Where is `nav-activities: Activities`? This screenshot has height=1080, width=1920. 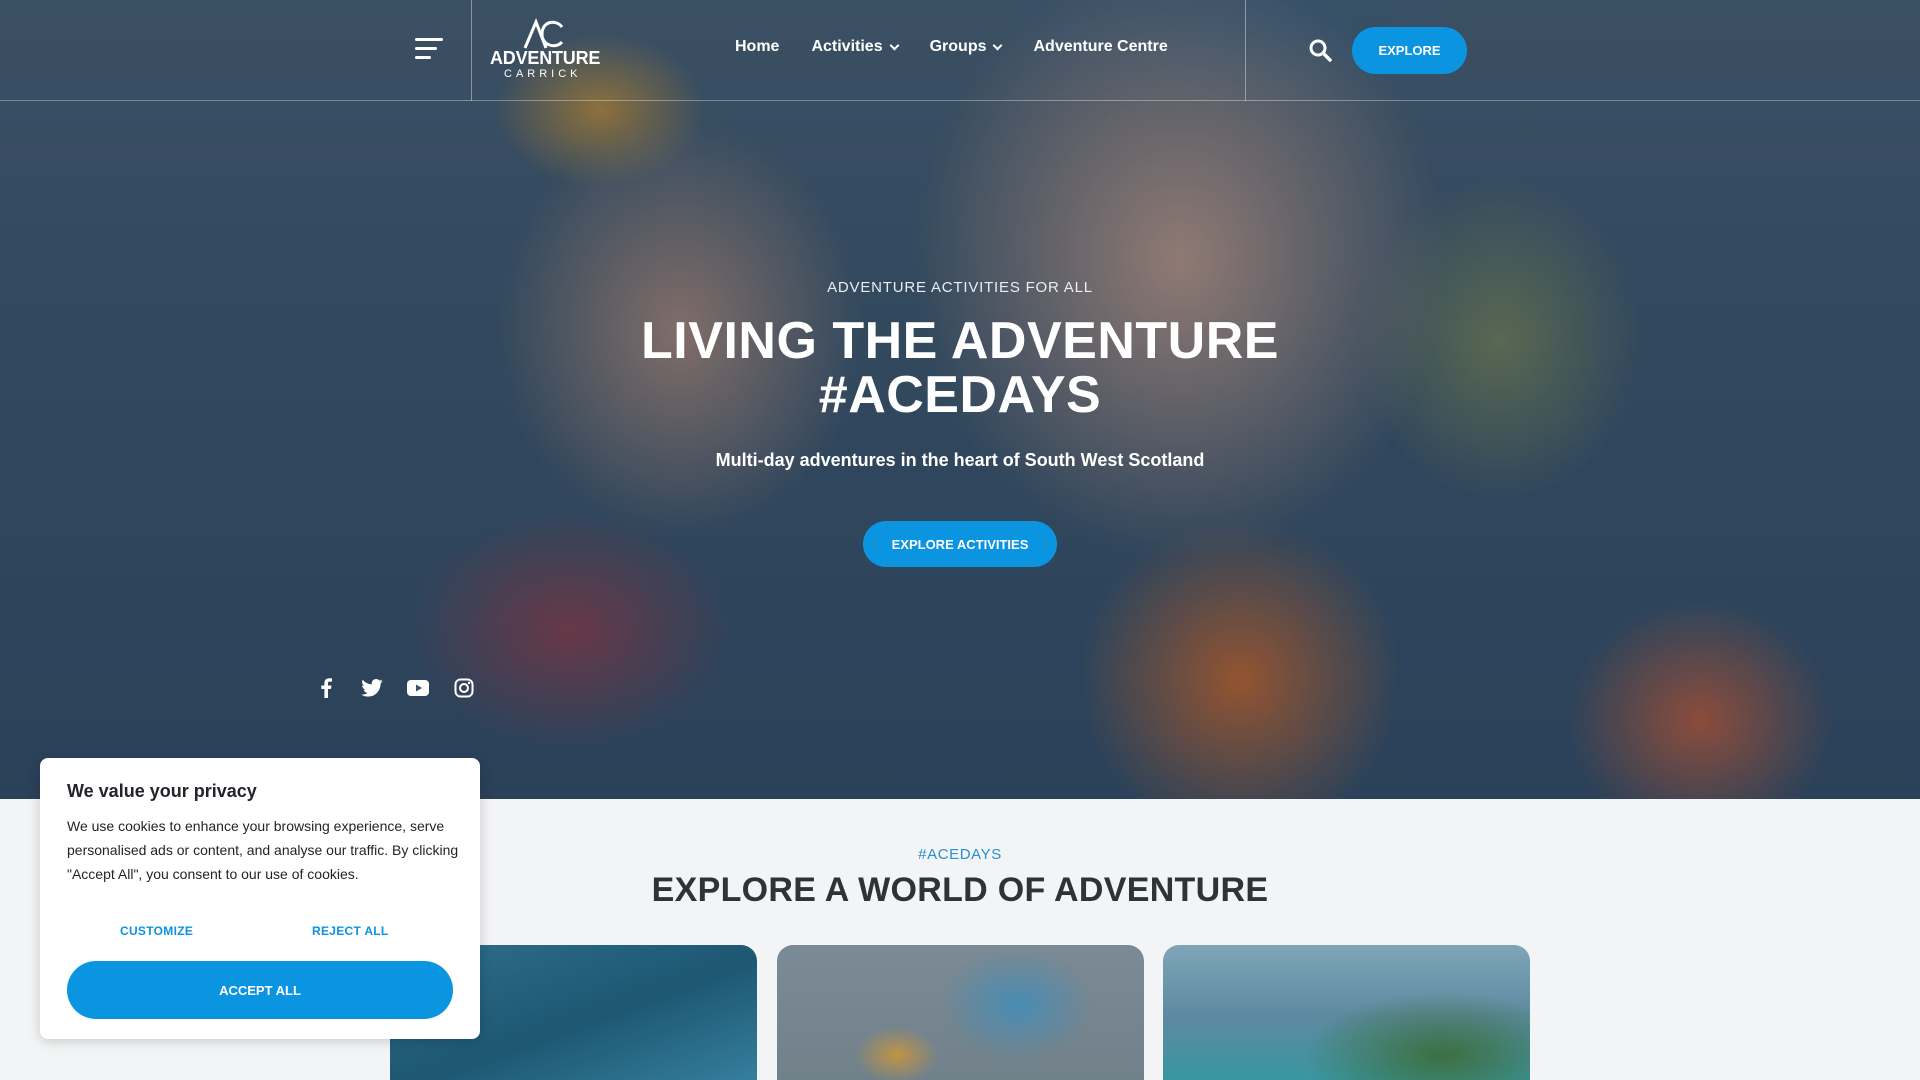
nav-activities: Activities is located at coordinates (855, 47).